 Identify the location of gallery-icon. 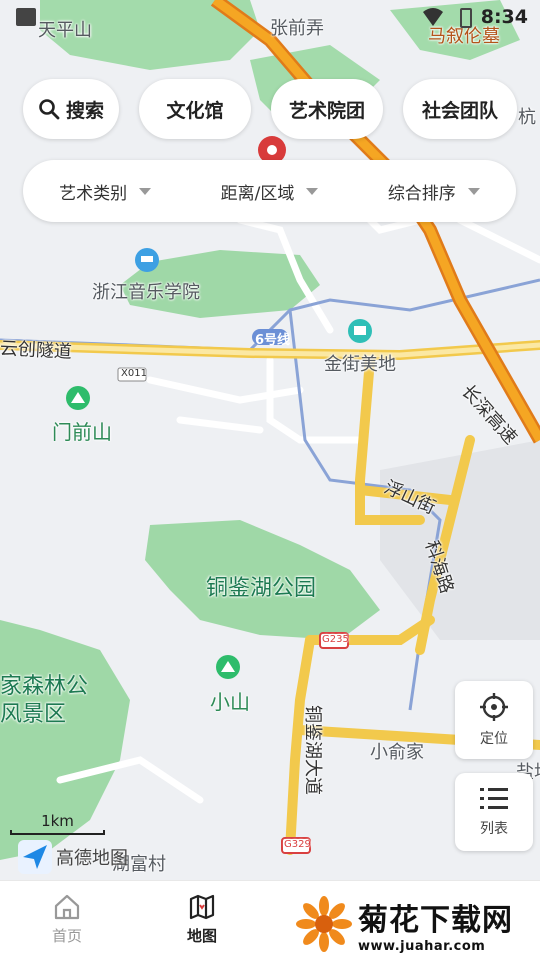
(26, 17).